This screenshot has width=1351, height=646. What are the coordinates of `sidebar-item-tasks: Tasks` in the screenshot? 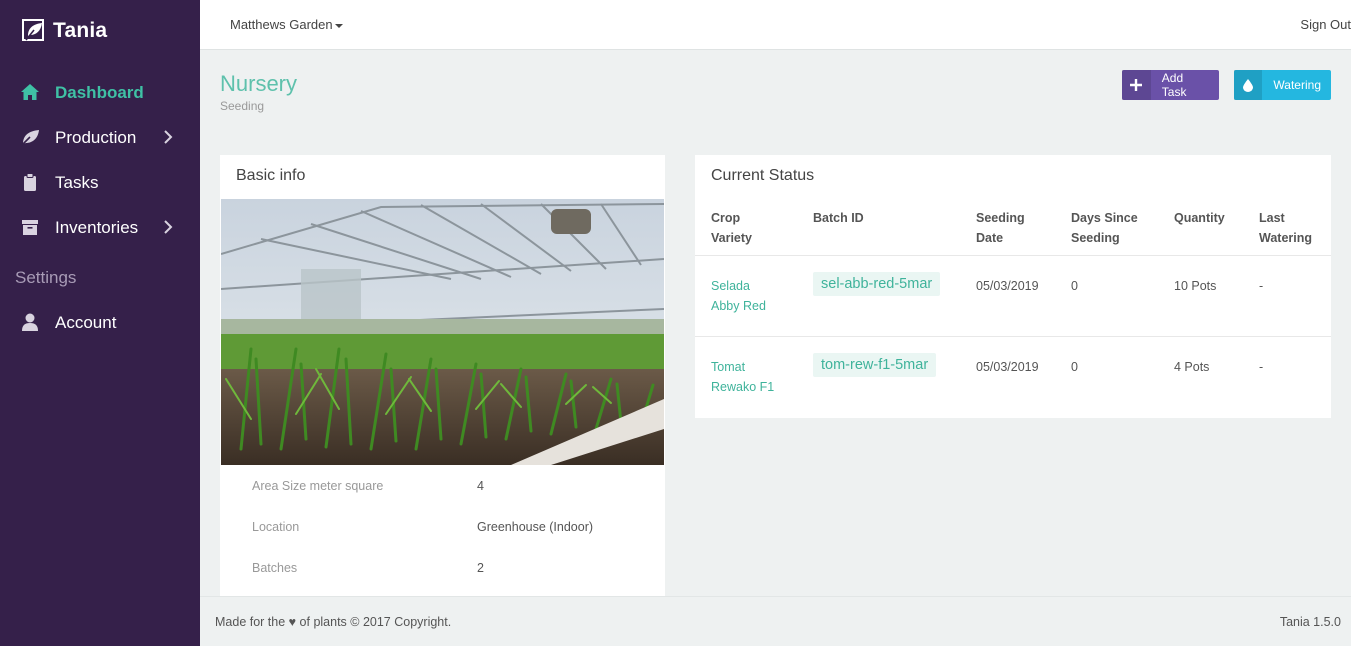 It's located at (100, 182).